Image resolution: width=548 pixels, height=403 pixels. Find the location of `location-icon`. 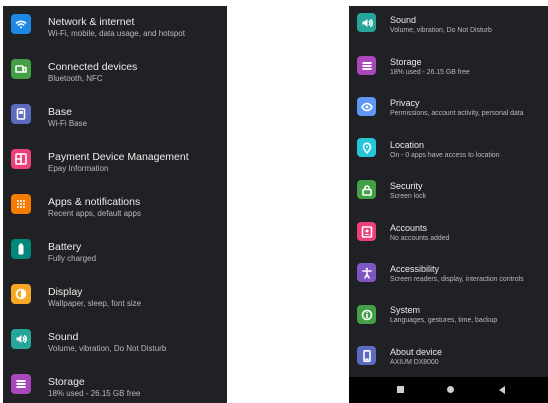

location-icon is located at coordinates (366, 147).